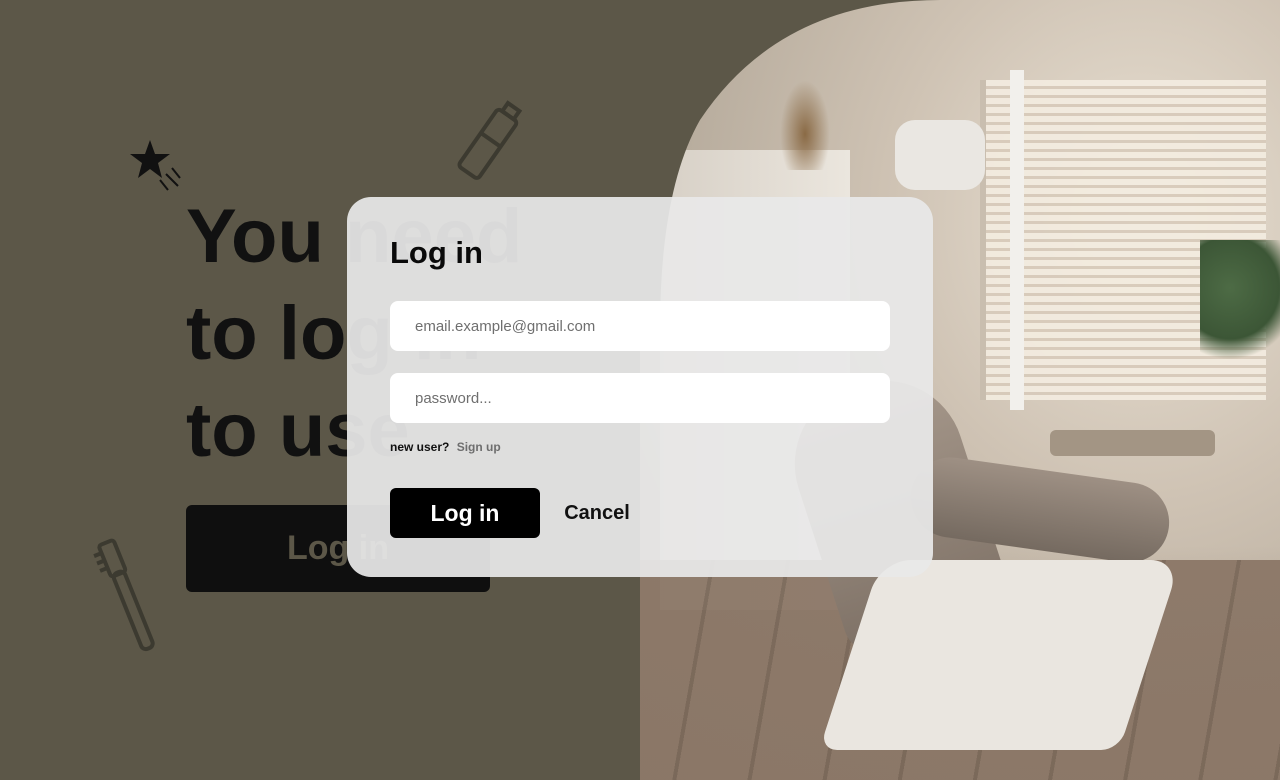 Image resolution: width=1280 pixels, height=780 pixels. Describe the element at coordinates (465, 513) in the screenshot. I see `login-button: Log in` at that location.